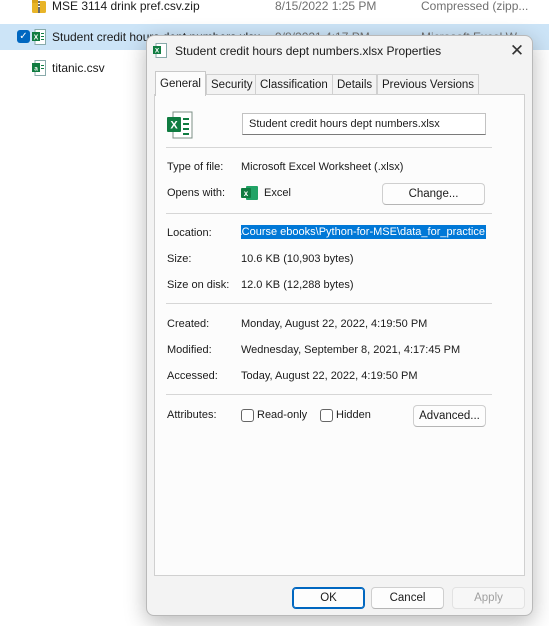 This screenshot has height=626, width=549. What do you see at coordinates (329, 376) in the screenshot?
I see `accessed-value: Today, August 22, 2022, 4:19:50 PM` at bounding box center [329, 376].